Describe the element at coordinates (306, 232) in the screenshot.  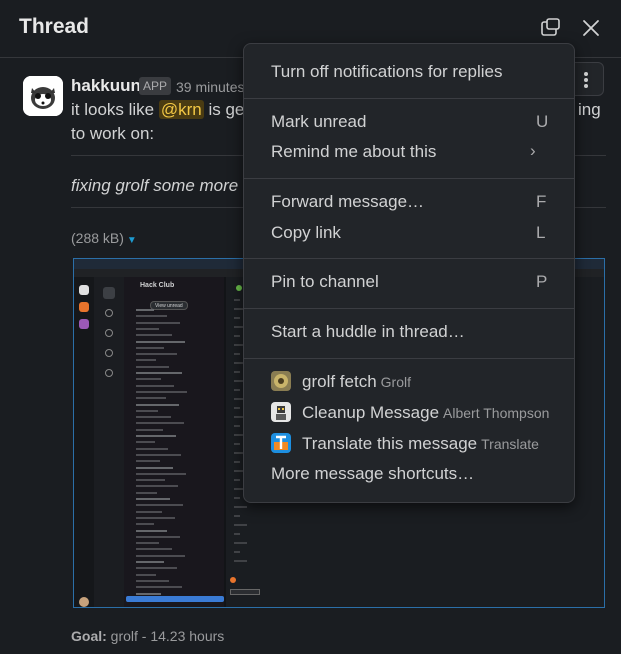
I see `menu-item-label: Copy link` at that location.